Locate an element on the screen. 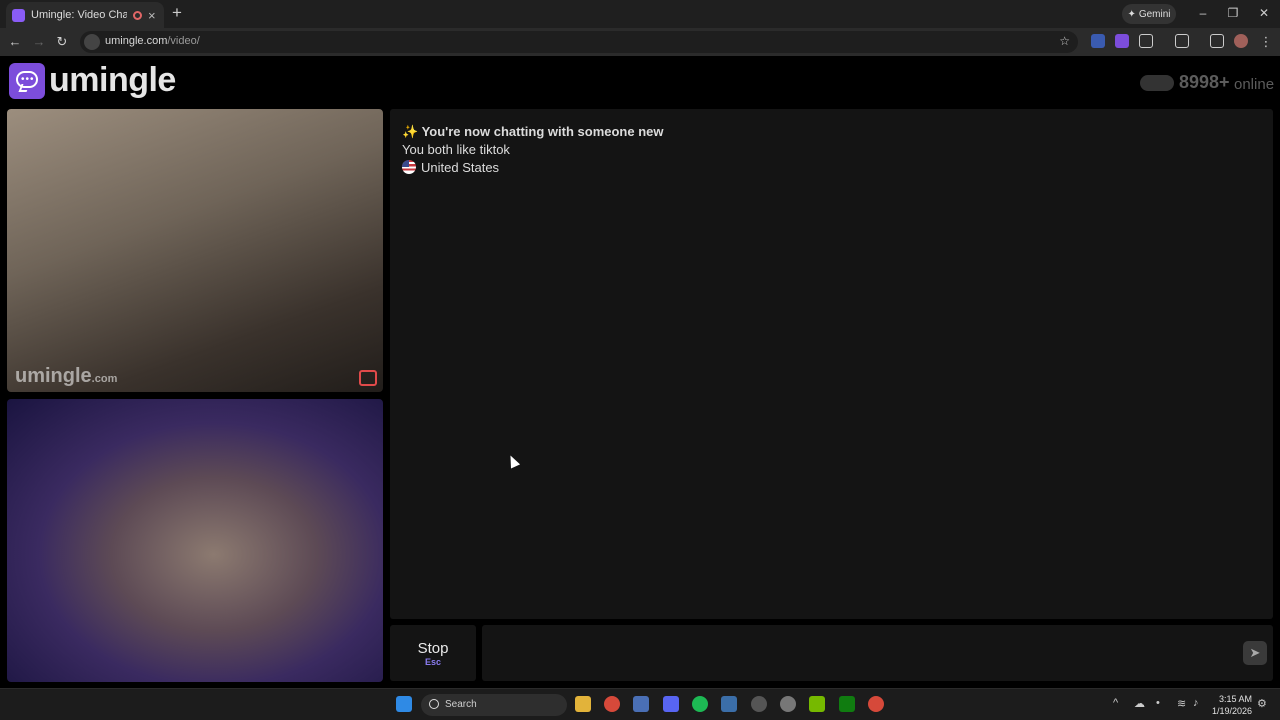 The width and height of the screenshot is (1280, 720). url-text: umingle.com/video/ is located at coordinates (152, 41).